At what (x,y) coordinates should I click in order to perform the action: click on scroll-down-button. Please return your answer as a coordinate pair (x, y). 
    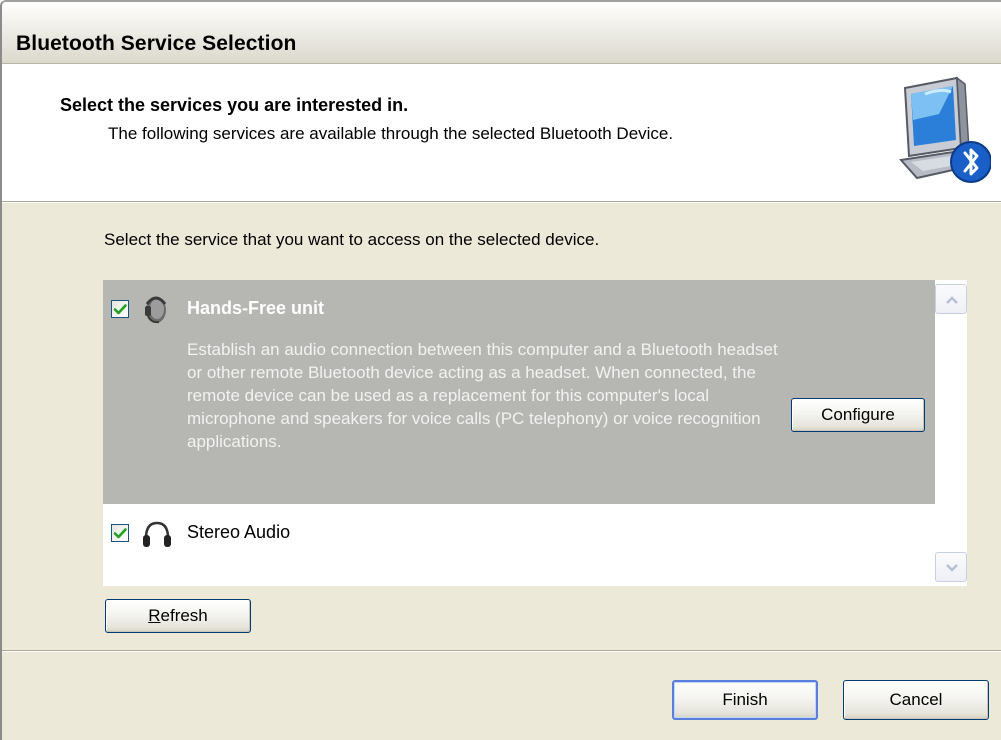
    Looking at the image, I should click on (951, 567).